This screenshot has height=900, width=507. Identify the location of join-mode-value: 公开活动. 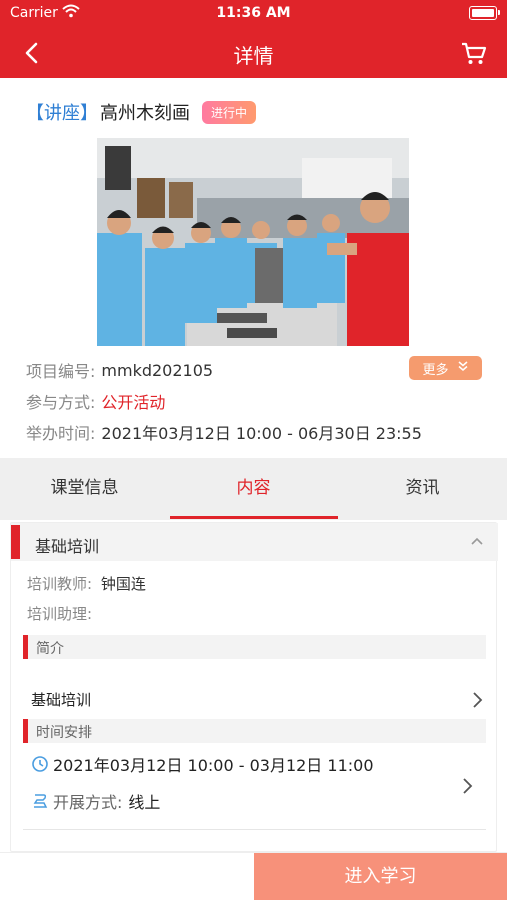
(133, 402).